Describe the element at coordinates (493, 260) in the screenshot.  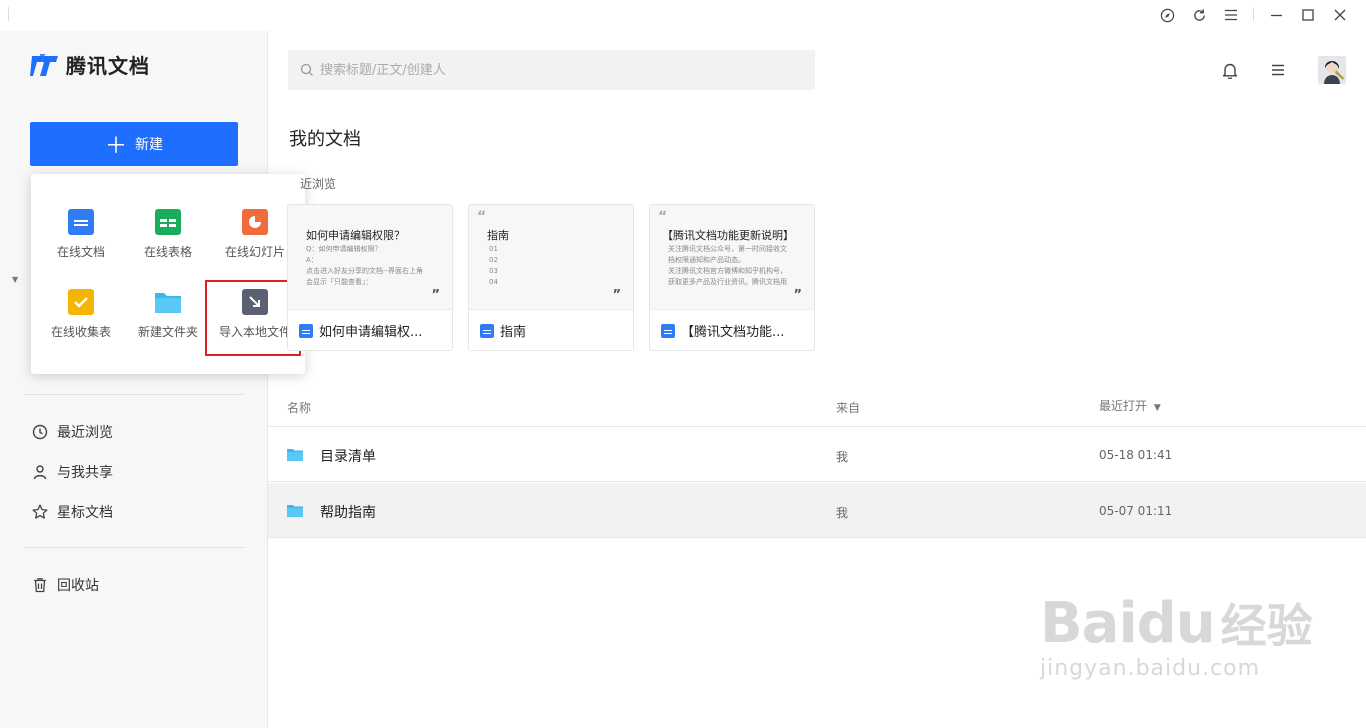
I see `preview-line: 02` at that location.